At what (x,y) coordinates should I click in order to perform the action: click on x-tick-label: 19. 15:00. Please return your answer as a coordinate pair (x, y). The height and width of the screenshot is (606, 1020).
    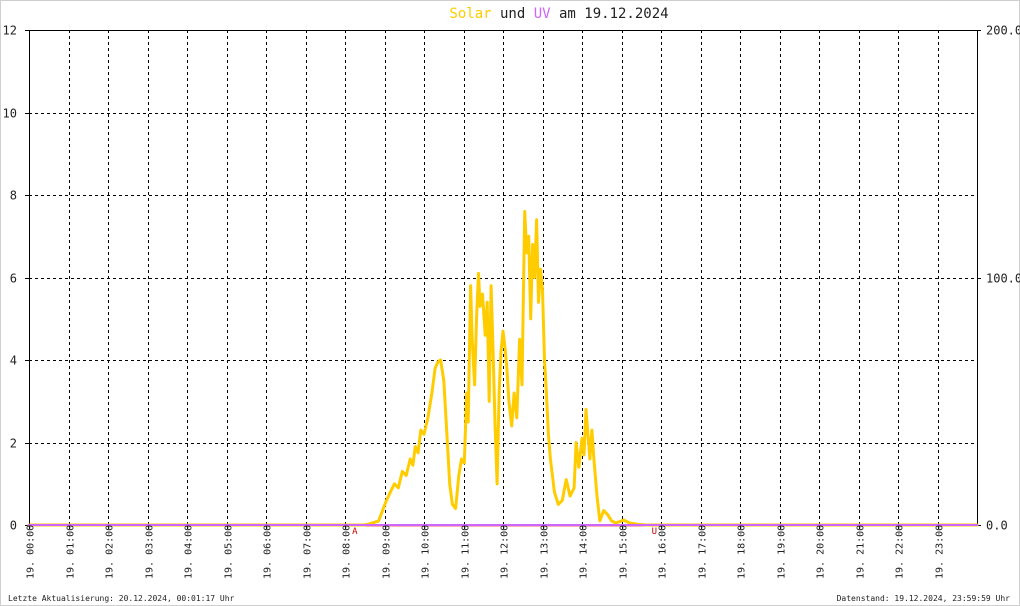
    Looking at the image, I should click on (624, 552).